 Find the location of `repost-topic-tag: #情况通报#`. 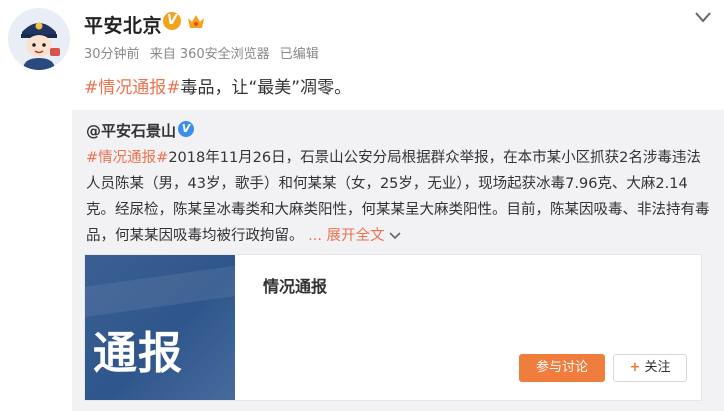

repost-topic-tag: #情况通报# is located at coordinates (127, 158).